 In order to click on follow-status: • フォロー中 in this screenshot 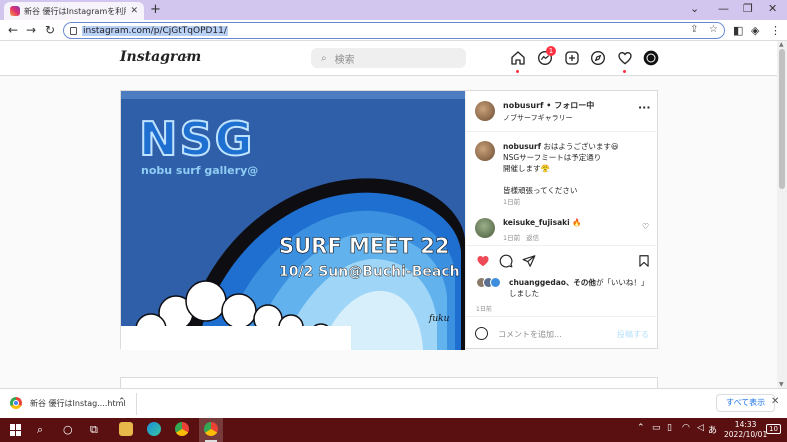, I will do `click(570, 105)`.